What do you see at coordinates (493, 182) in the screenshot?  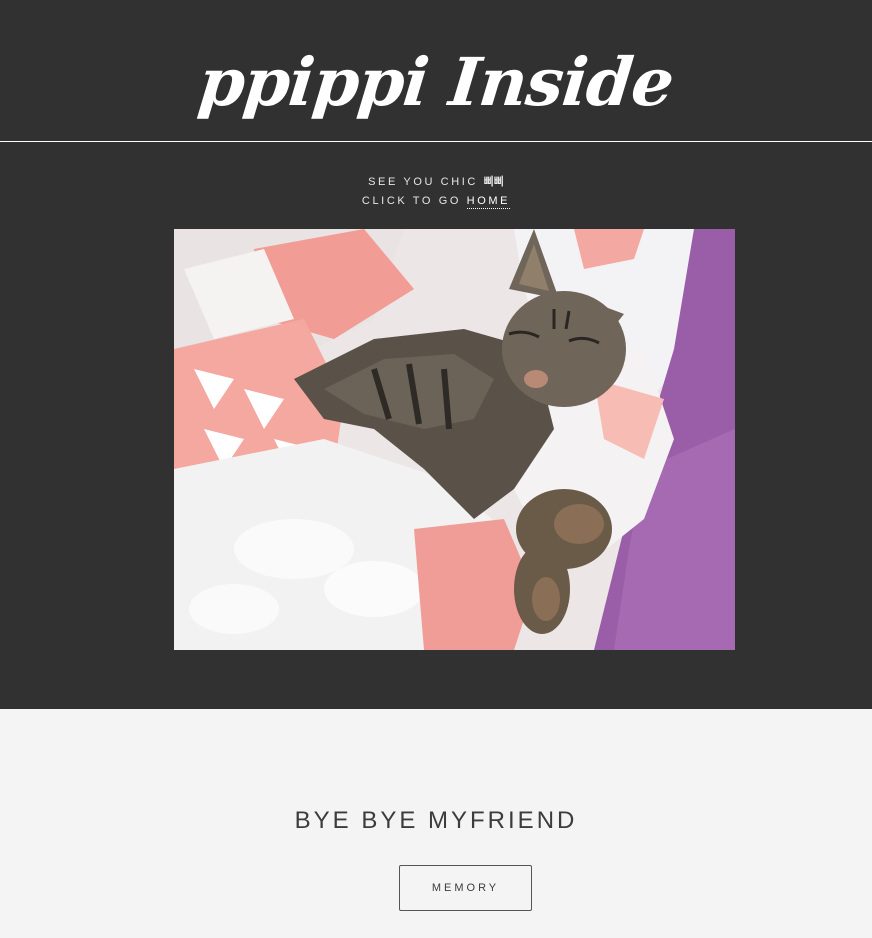 I see `tagline-korean: 삐삐` at bounding box center [493, 182].